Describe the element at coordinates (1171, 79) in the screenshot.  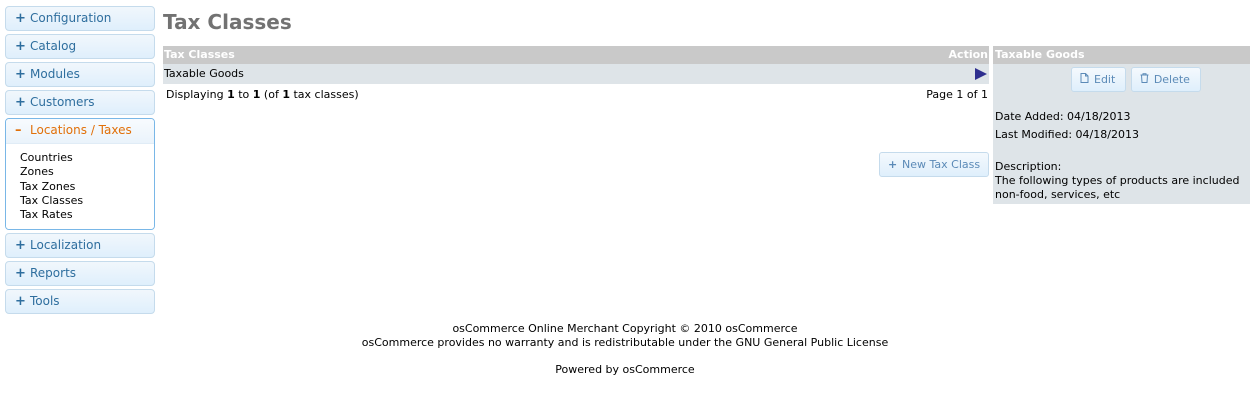
I see `delete-label: Delete` at that location.